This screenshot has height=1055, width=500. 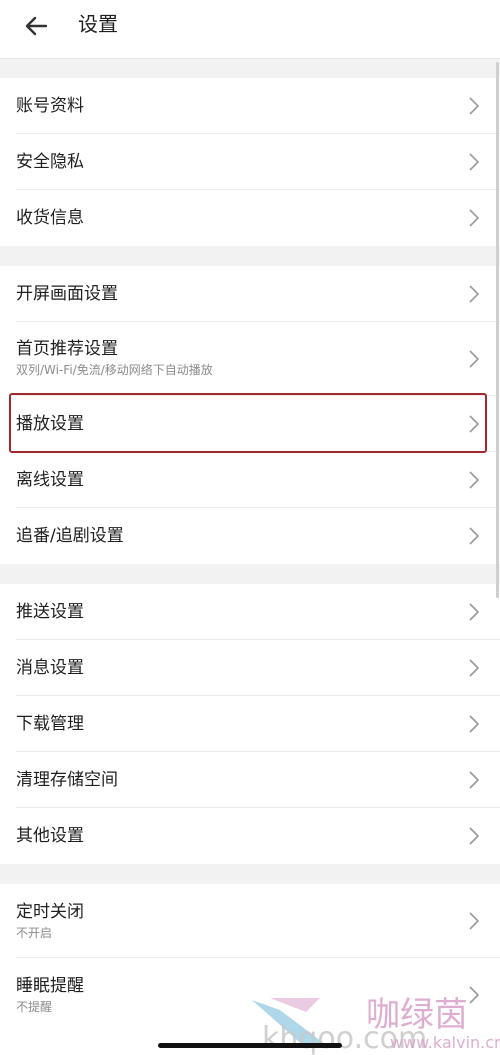 I want to click on settings-item-label: 定时关闭, so click(x=50, y=912).